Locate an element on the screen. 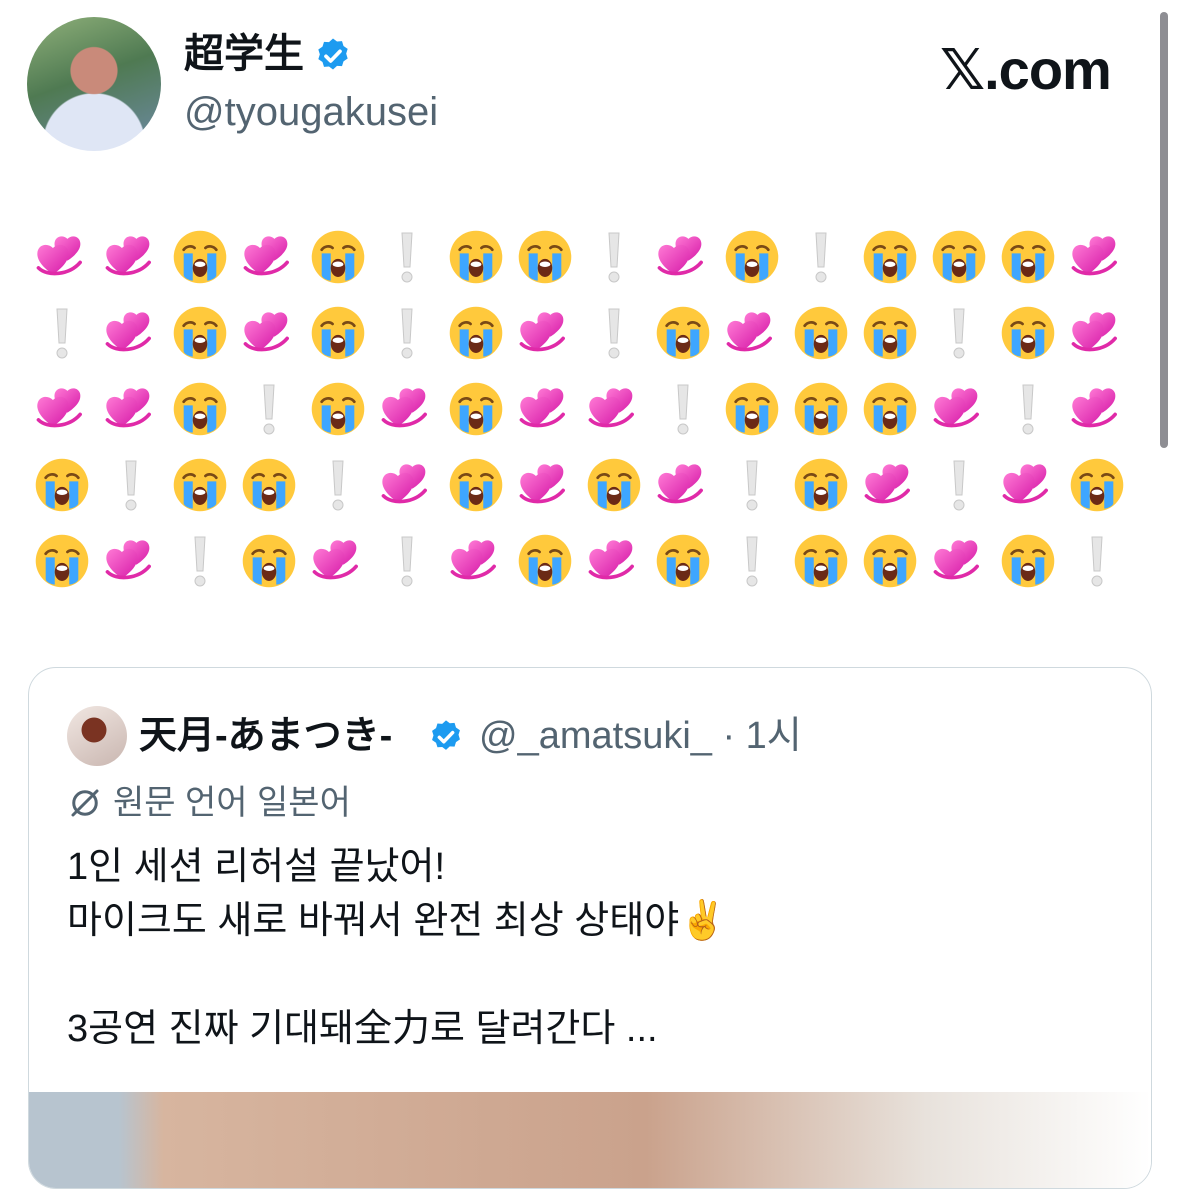 The height and width of the screenshot is (1189, 1179). translation-label: 원문 언어 일본어 is located at coordinates (209, 803).